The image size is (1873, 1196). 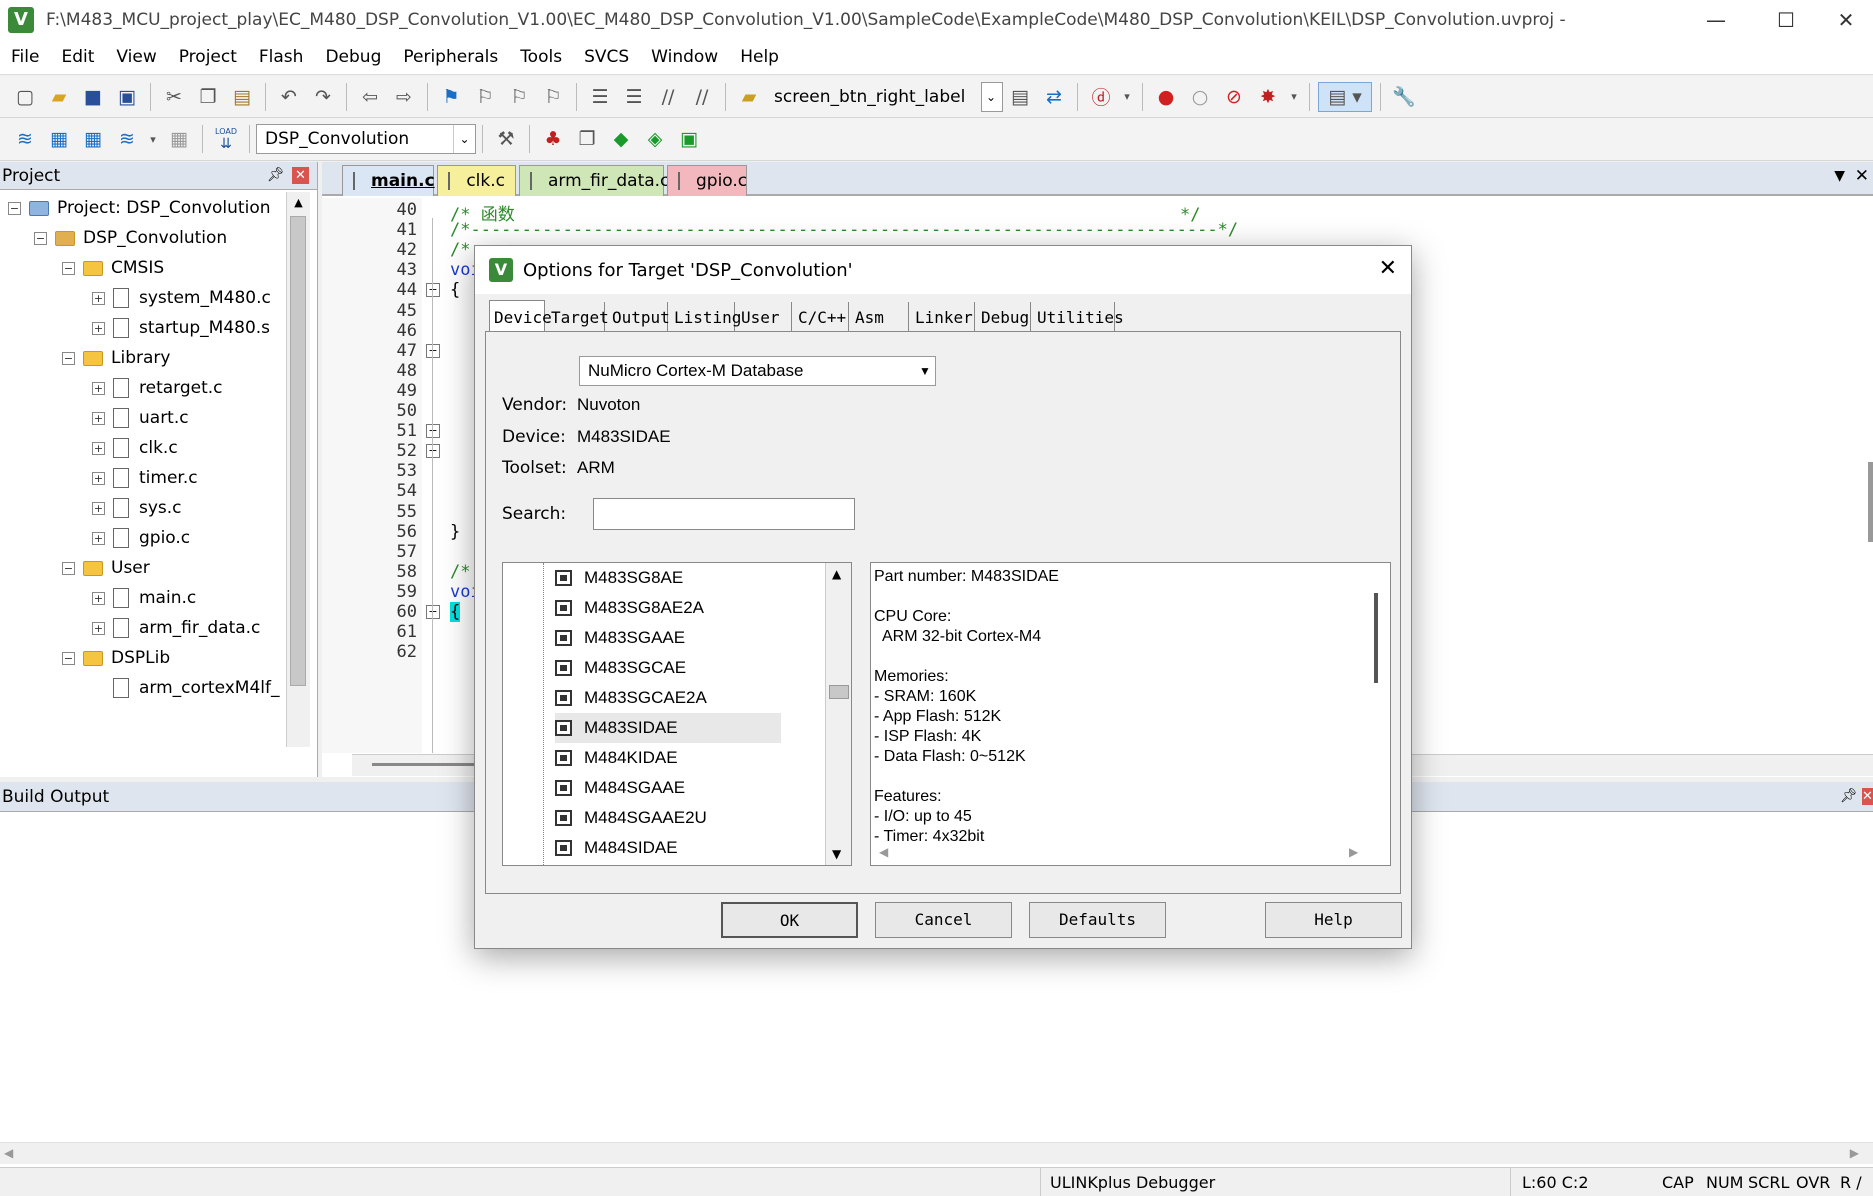 What do you see at coordinates (145, 478) in the screenshot?
I see `tree-item-file: + timer.c` at bounding box center [145, 478].